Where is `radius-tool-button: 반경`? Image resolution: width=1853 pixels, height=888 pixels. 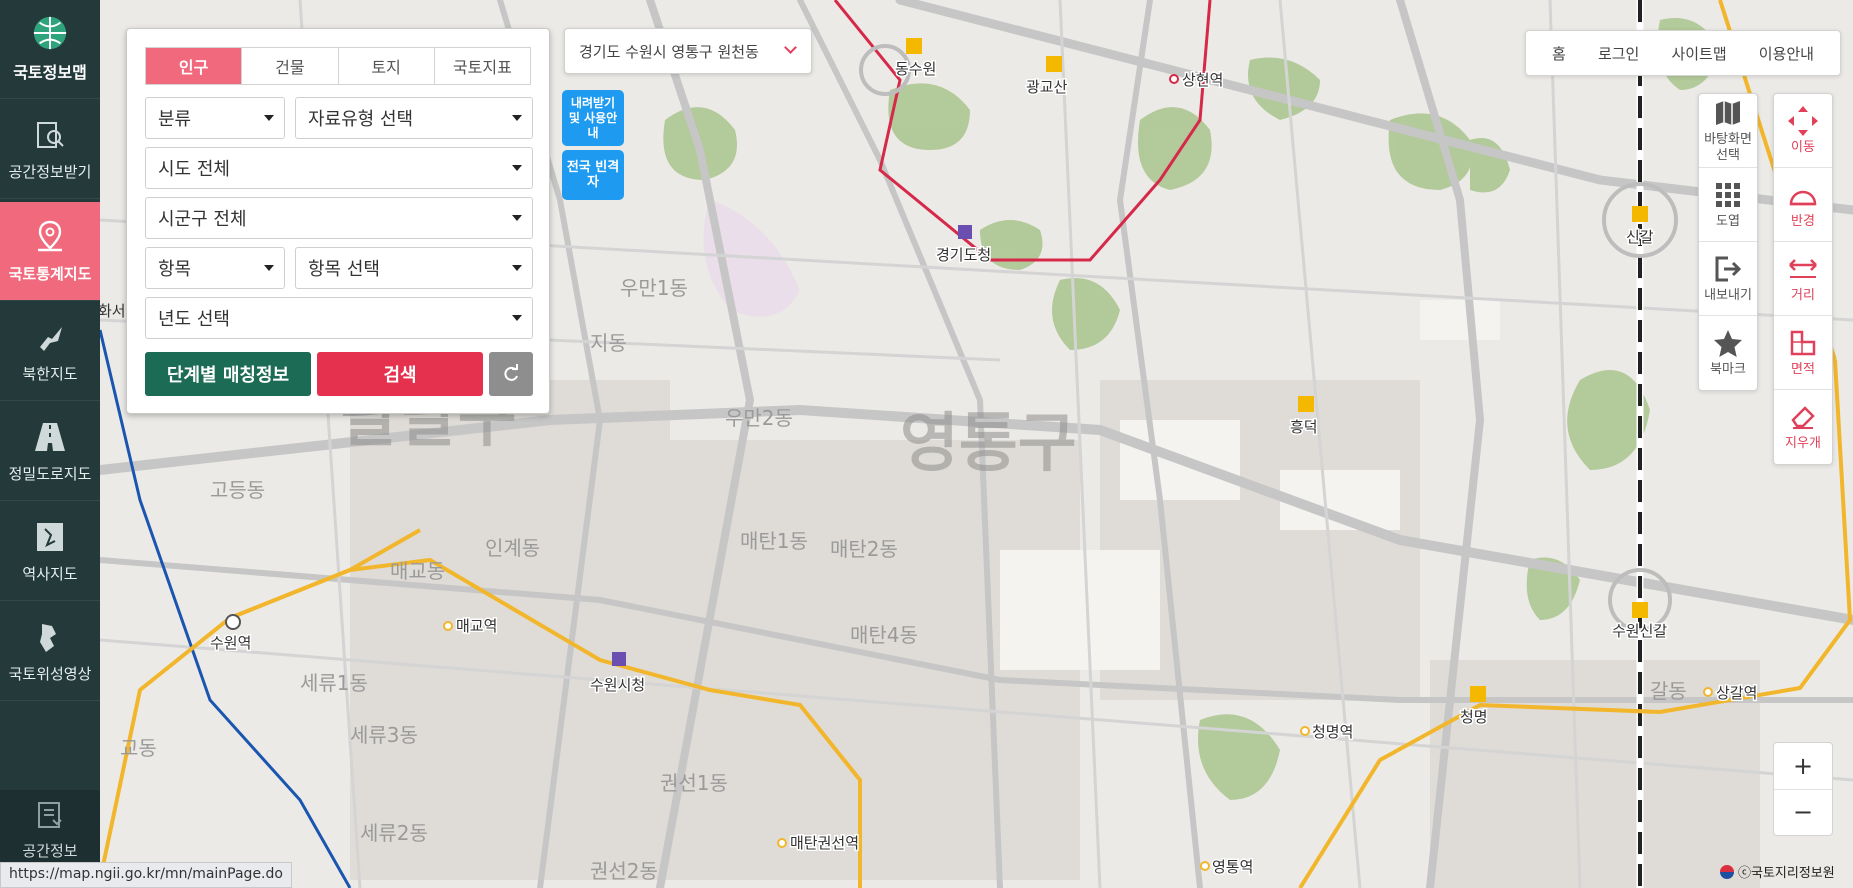 radius-tool-button: 반경 is located at coordinates (1803, 205).